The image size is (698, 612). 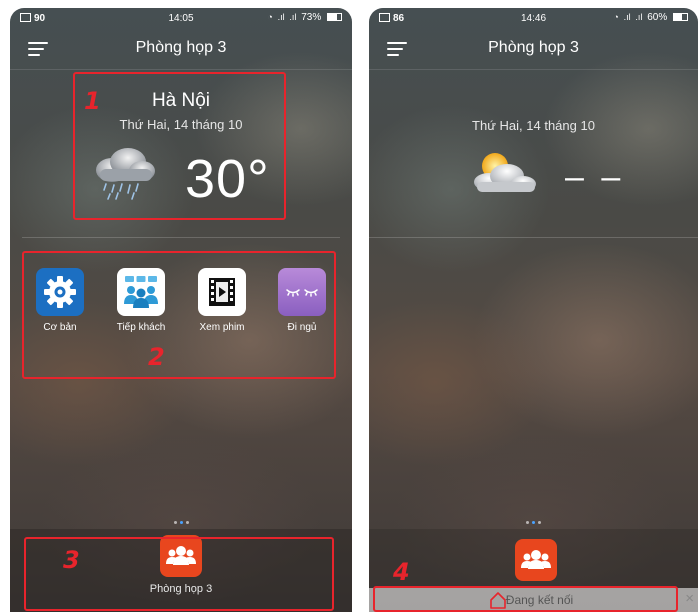 I want to click on close-icon: ×, so click(x=689, y=598).